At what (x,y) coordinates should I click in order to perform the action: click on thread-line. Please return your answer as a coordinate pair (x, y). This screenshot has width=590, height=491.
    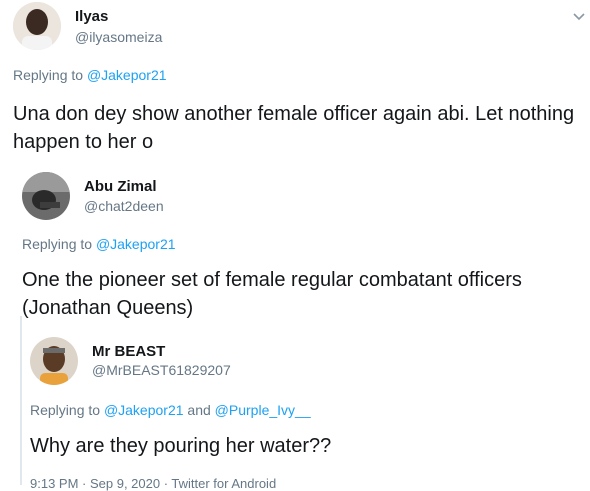
    Looking at the image, I should click on (21, 400).